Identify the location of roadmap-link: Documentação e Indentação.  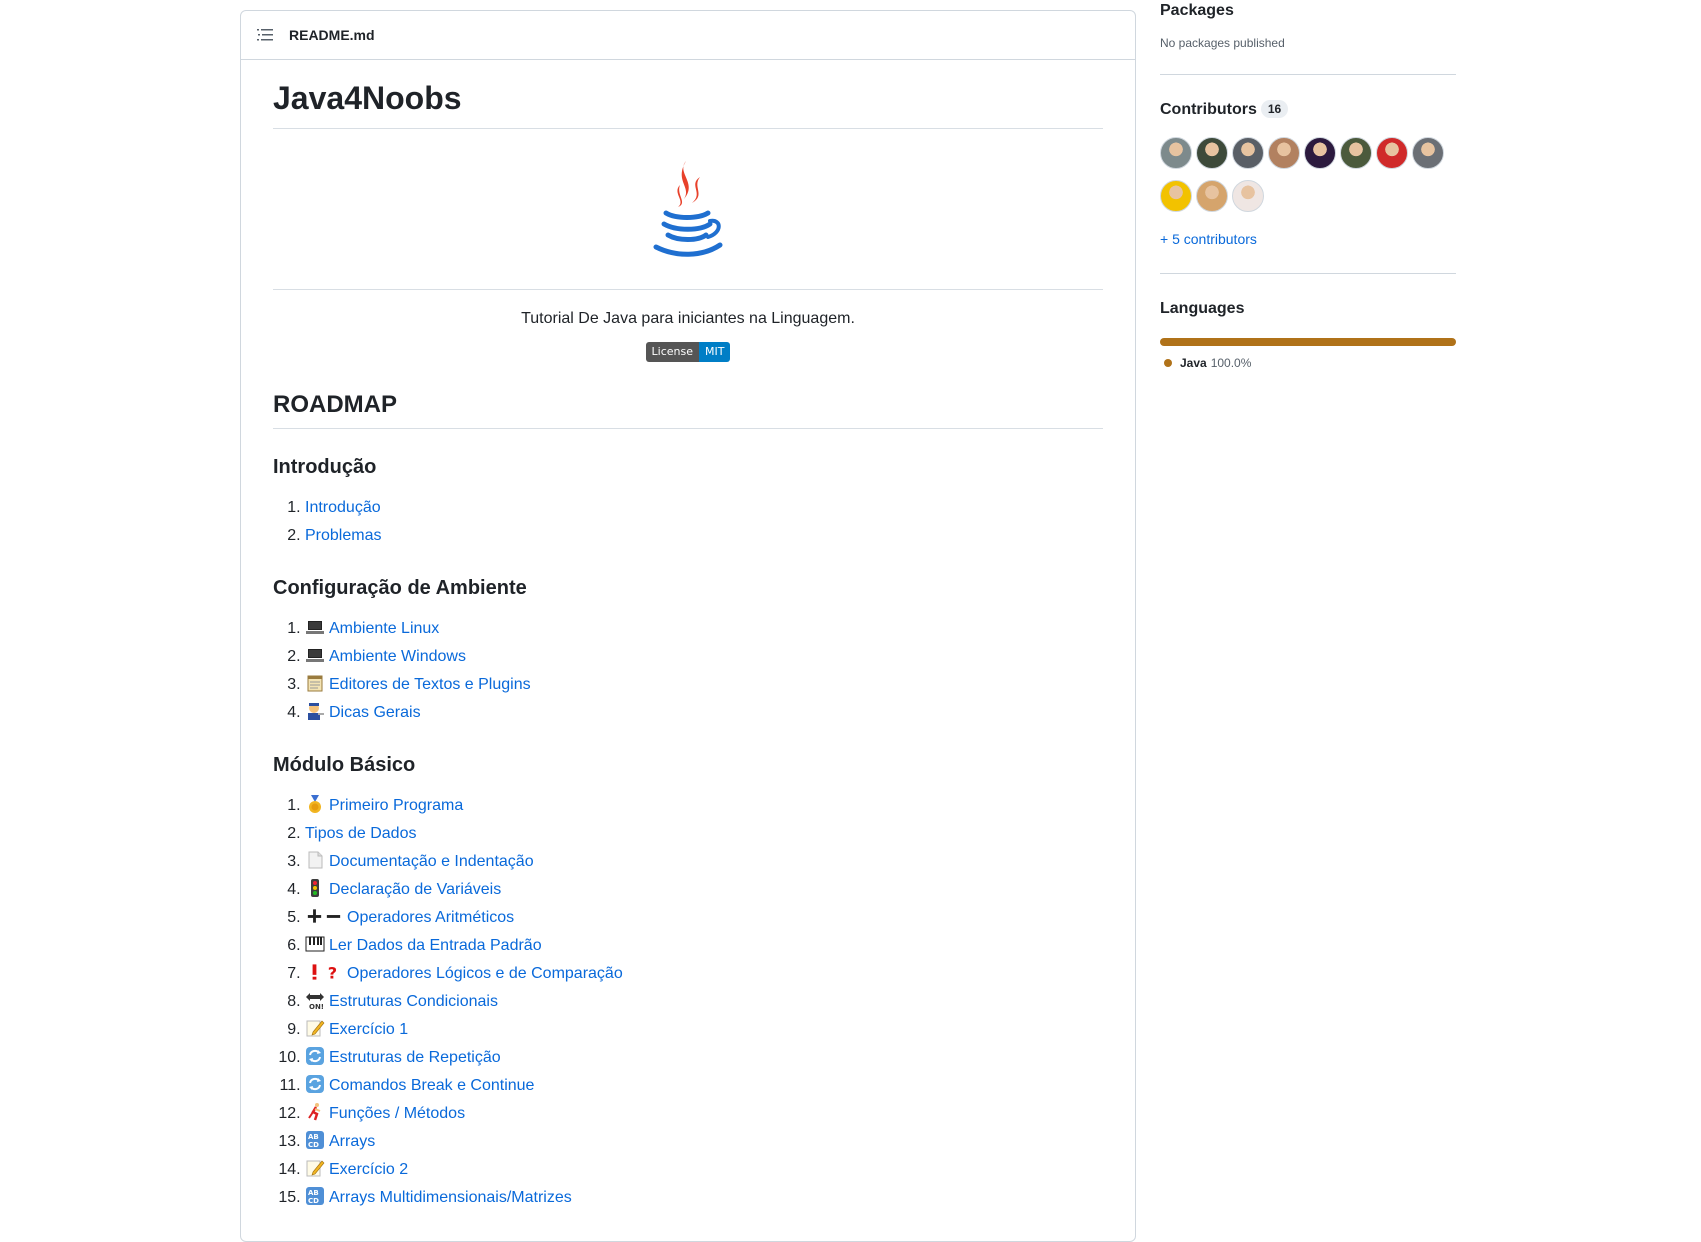
(431, 861).